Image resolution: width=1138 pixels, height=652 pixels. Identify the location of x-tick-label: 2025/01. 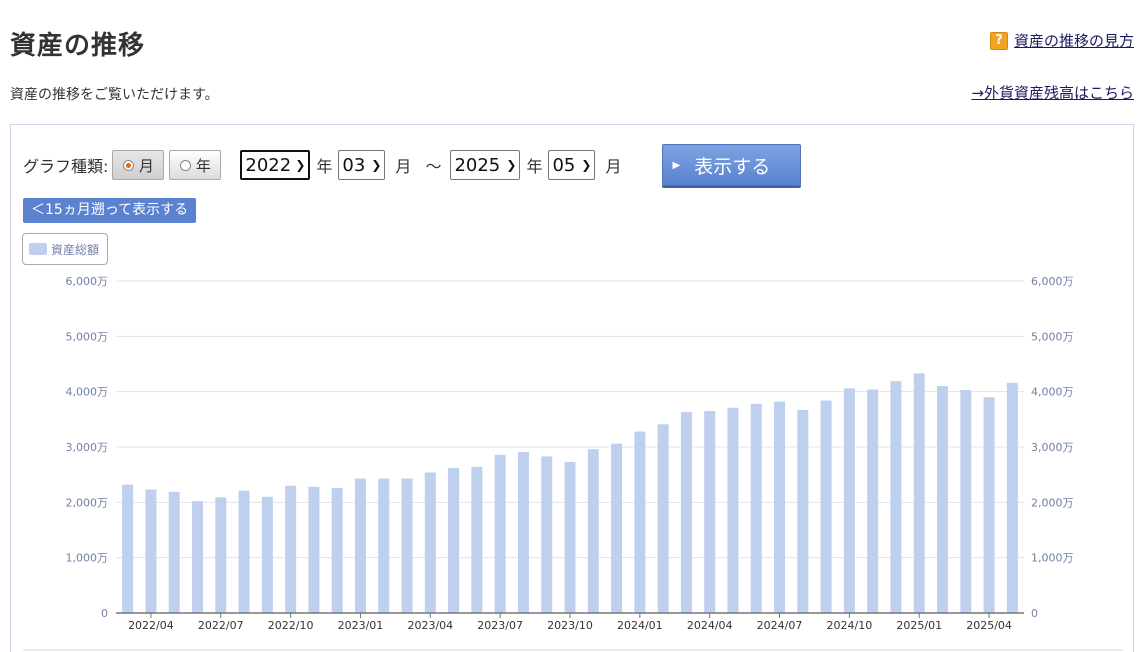
(919, 625).